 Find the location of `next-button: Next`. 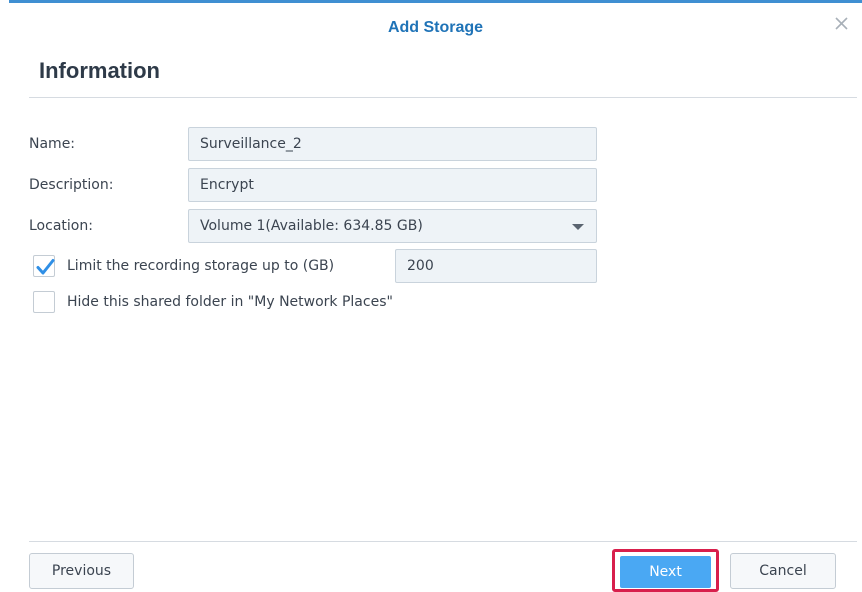

next-button: Next is located at coordinates (665, 572).